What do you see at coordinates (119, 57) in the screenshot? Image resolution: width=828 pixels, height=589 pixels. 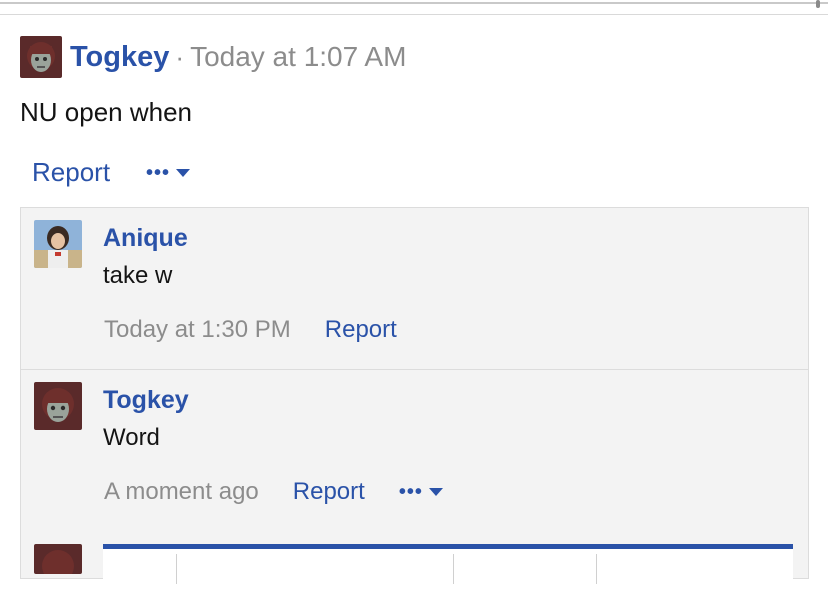 I see `post-author: Togkey` at bounding box center [119, 57].